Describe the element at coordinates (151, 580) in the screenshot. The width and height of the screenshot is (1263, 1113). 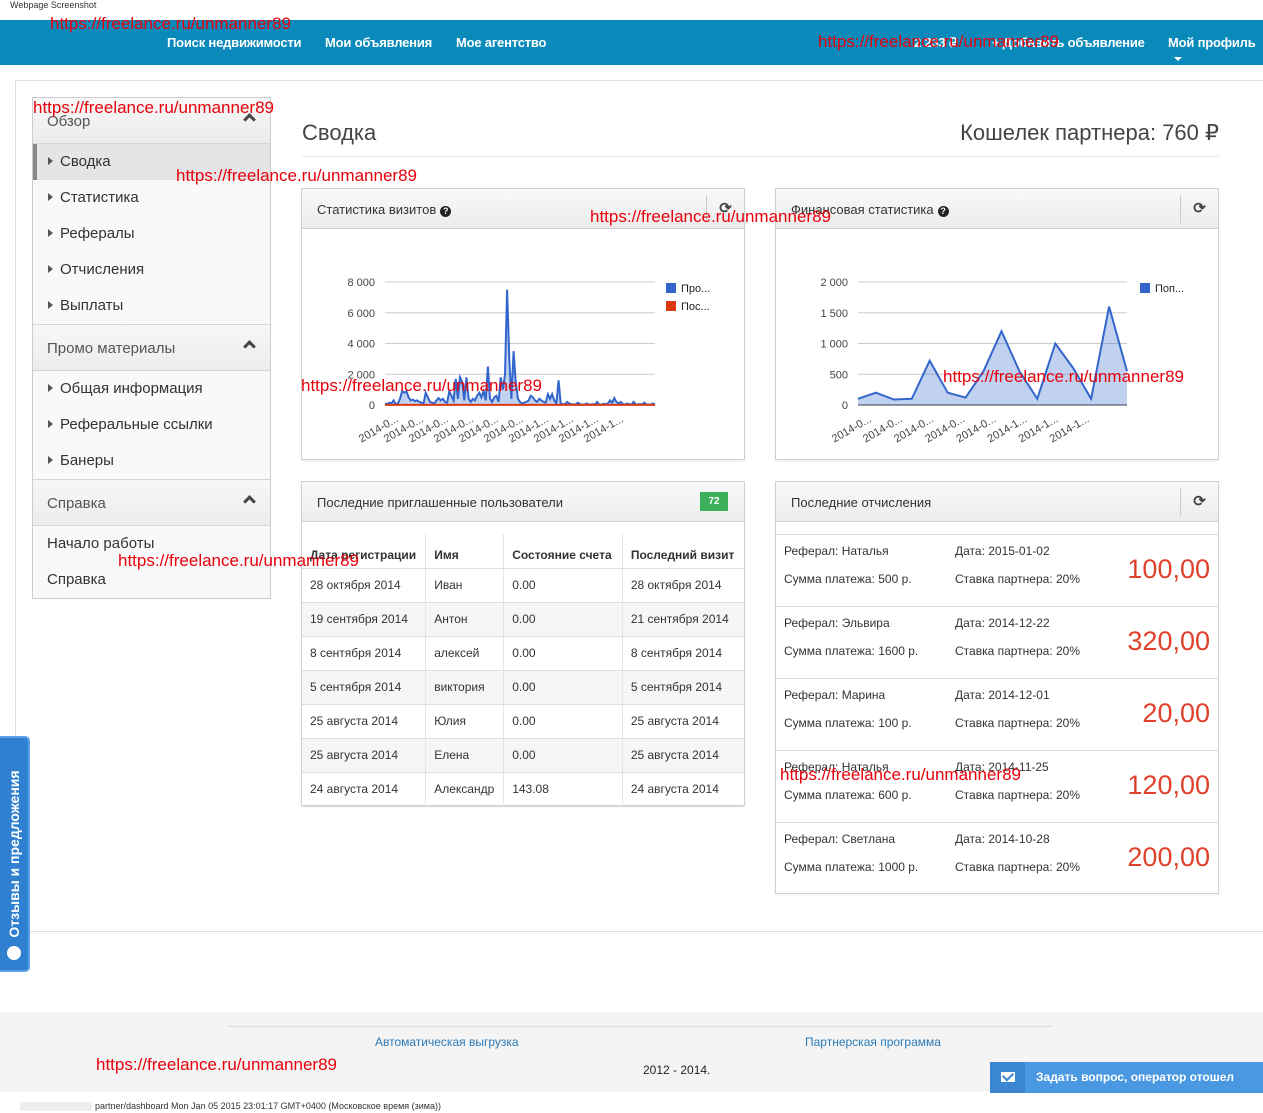
I see `sidebar-item-help: Справка` at that location.